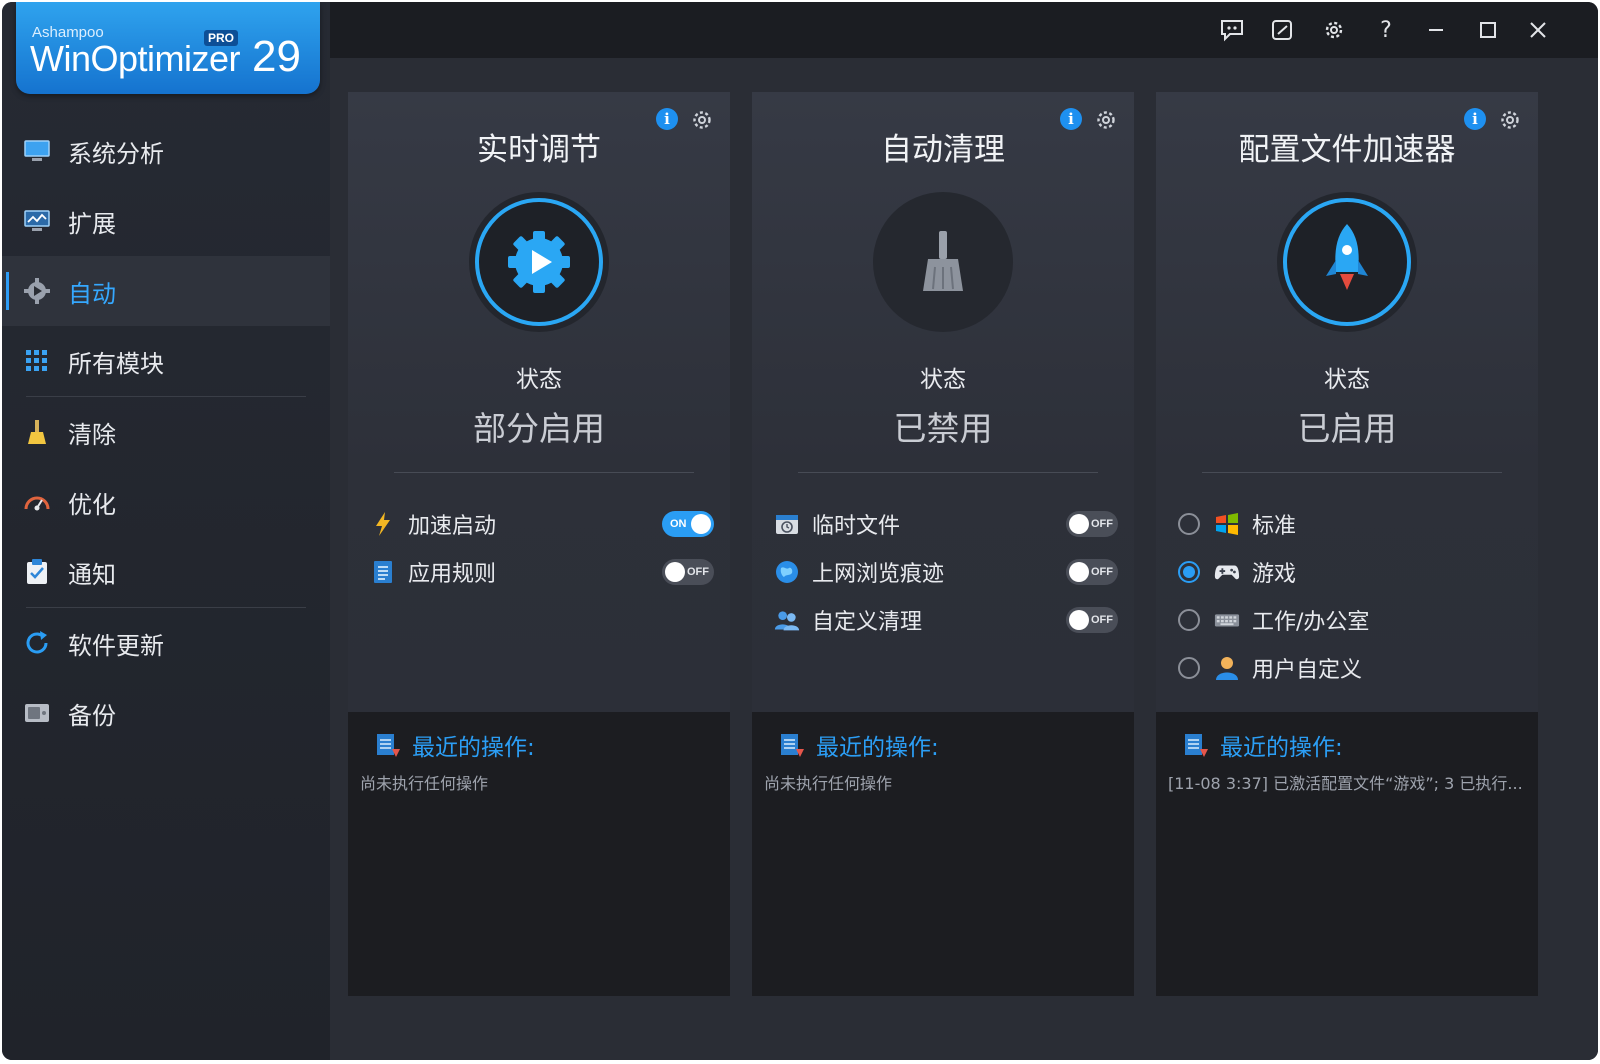 The height and width of the screenshot is (1064, 1600). What do you see at coordinates (943, 854) in the screenshot?
I see `recent-actions-panel: 最近的操作: 尚未执行任何操作` at bounding box center [943, 854].